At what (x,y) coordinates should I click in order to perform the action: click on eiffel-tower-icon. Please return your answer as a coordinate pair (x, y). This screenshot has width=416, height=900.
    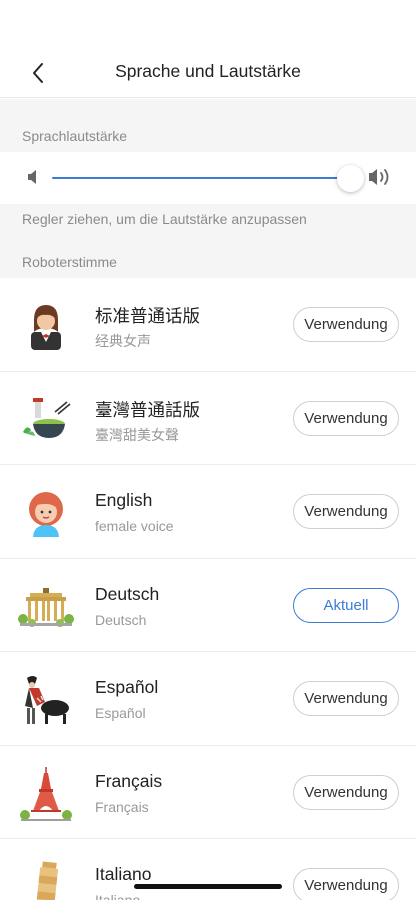
    Looking at the image, I should click on (46, 794).